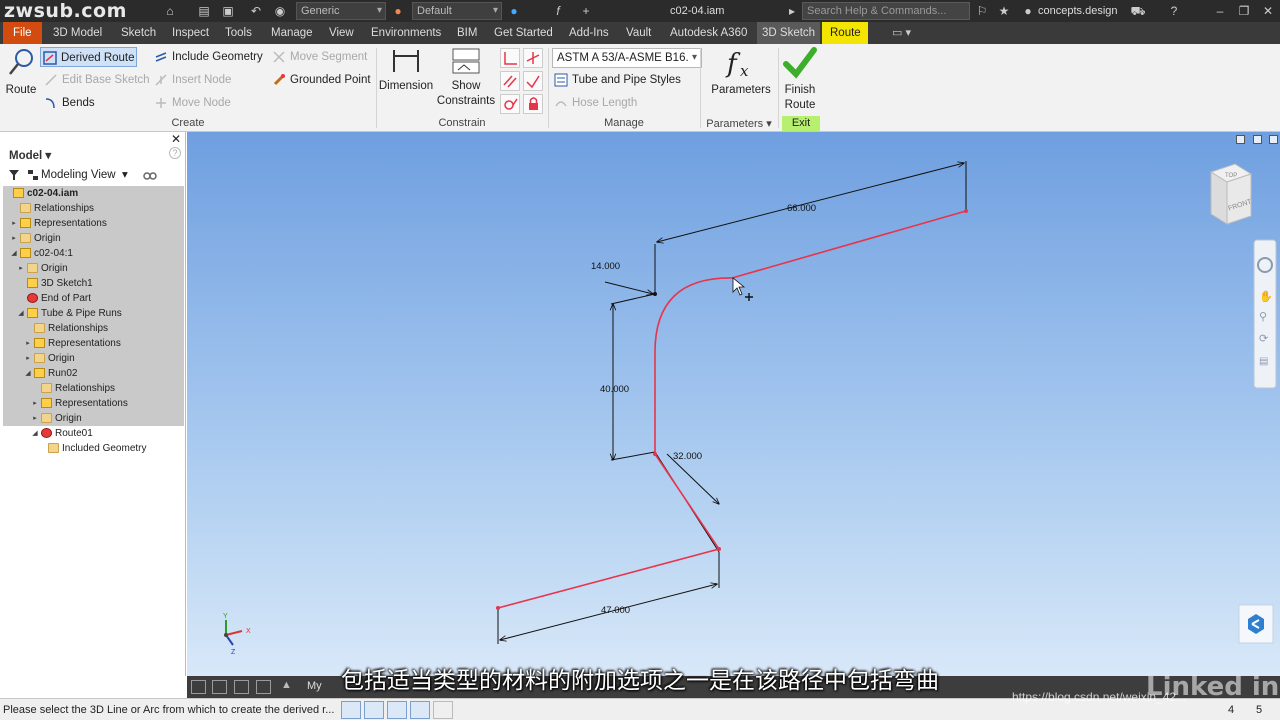  What do you see at coordinates (219, 687) in the screenshot?
I see `tile-vertical-icon` at bounding box center [219, 687].